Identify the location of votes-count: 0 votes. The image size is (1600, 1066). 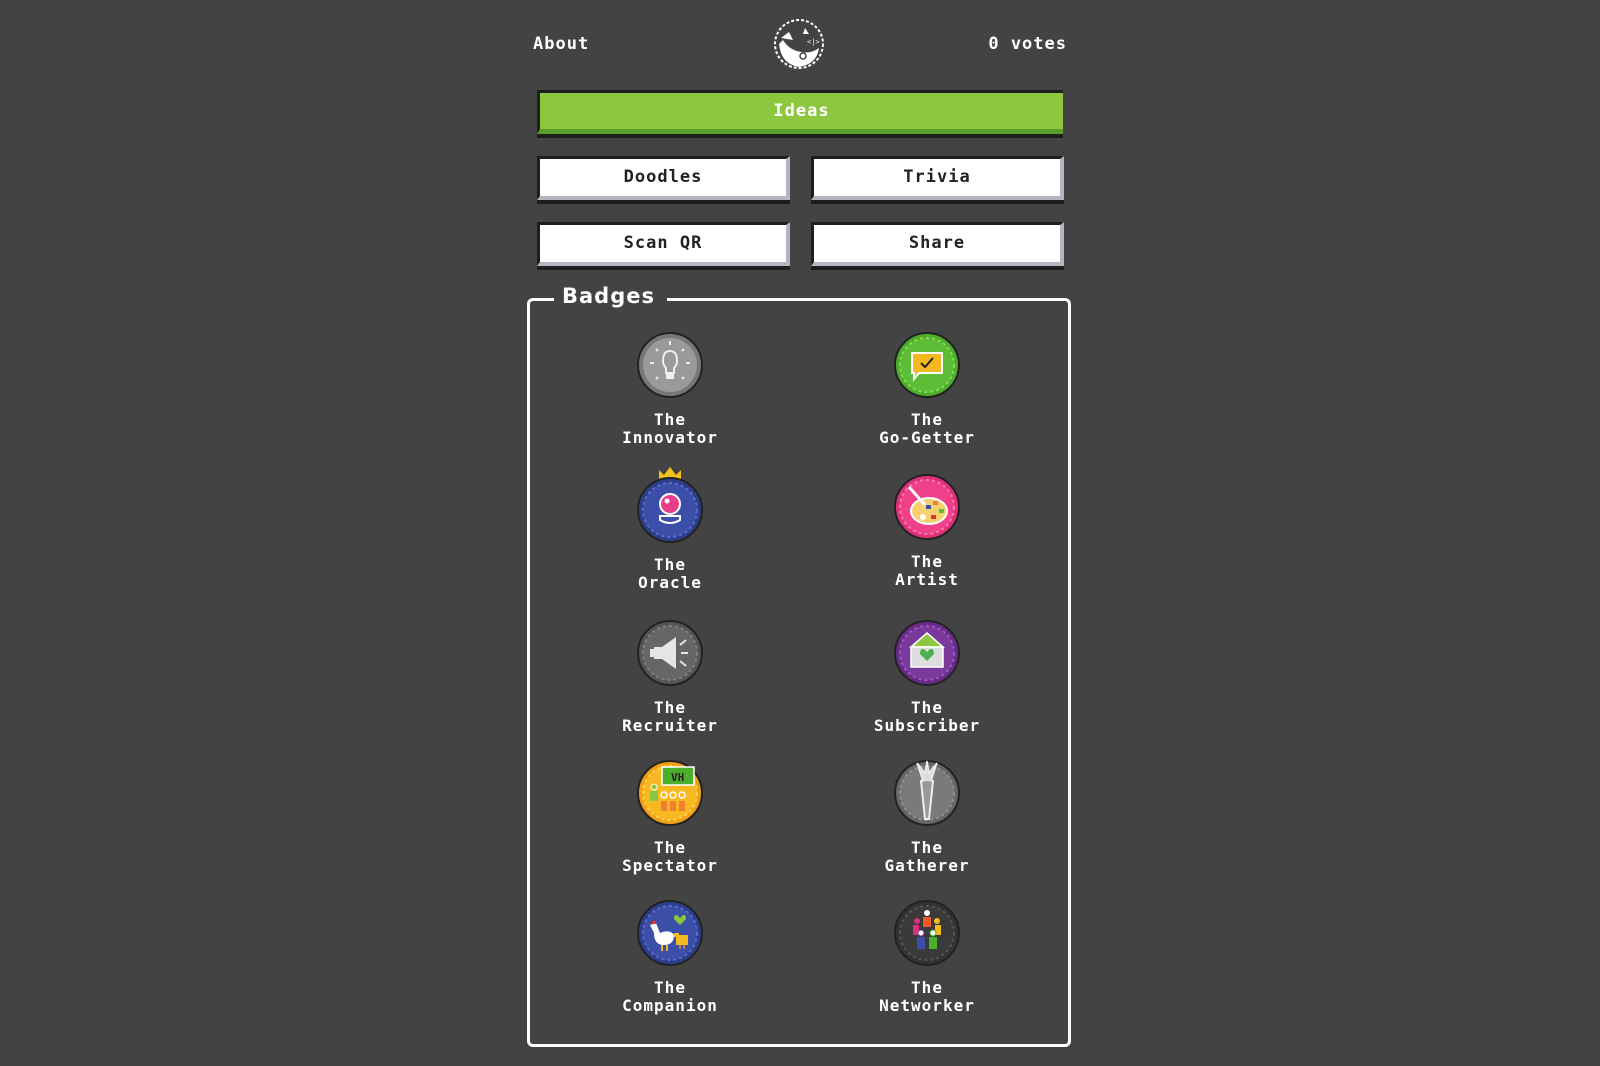
(1027, 44).